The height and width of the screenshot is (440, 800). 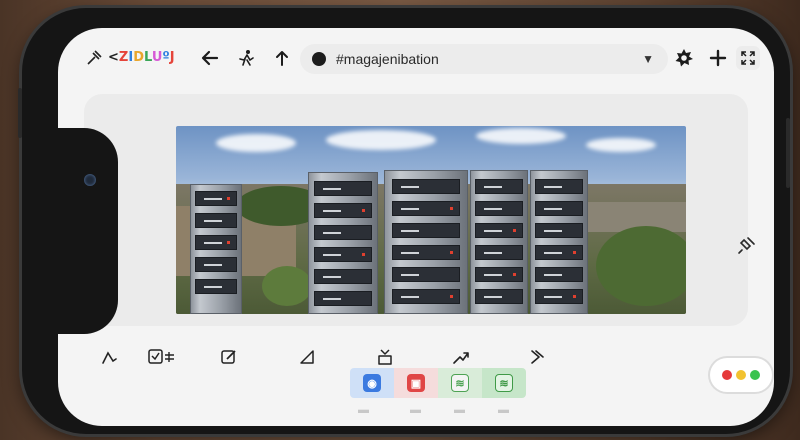 What do you see at coordinates (141, 57) in the screenshot?
I see `app-logo: <ZIDLUºJ` at bounding box center [141, 57].